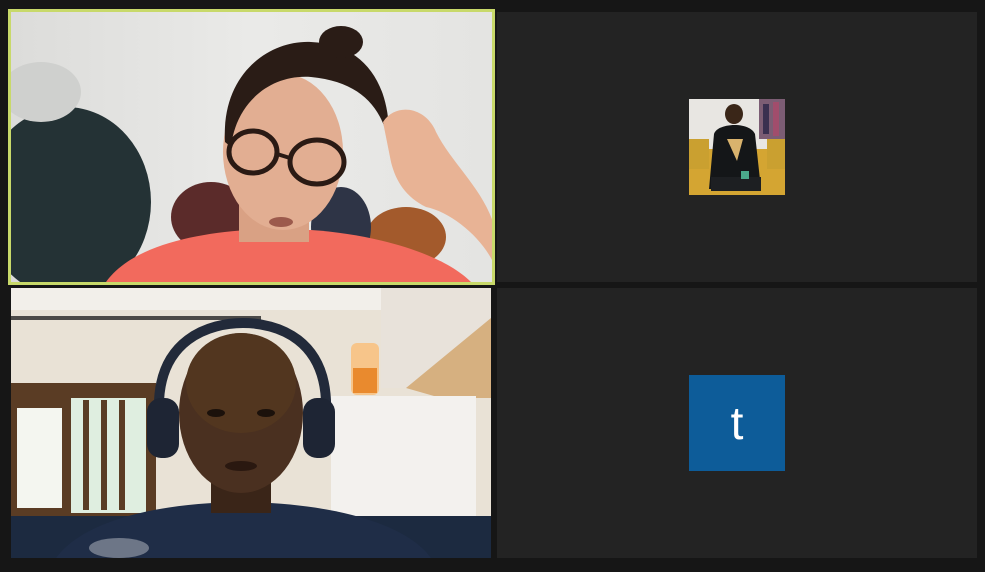  I want to click on participant-avatar: t, so click(737, 423).